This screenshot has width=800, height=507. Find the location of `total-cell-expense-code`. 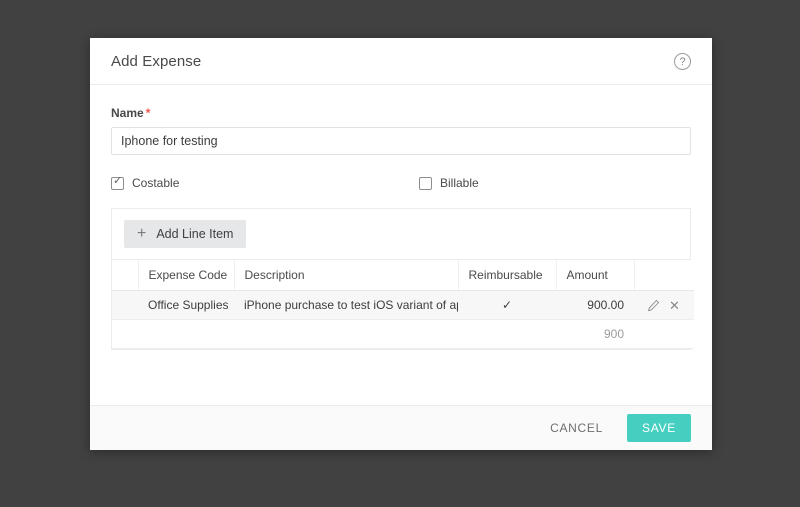

total-cell-expense-code is located at coordinates (186, 334).